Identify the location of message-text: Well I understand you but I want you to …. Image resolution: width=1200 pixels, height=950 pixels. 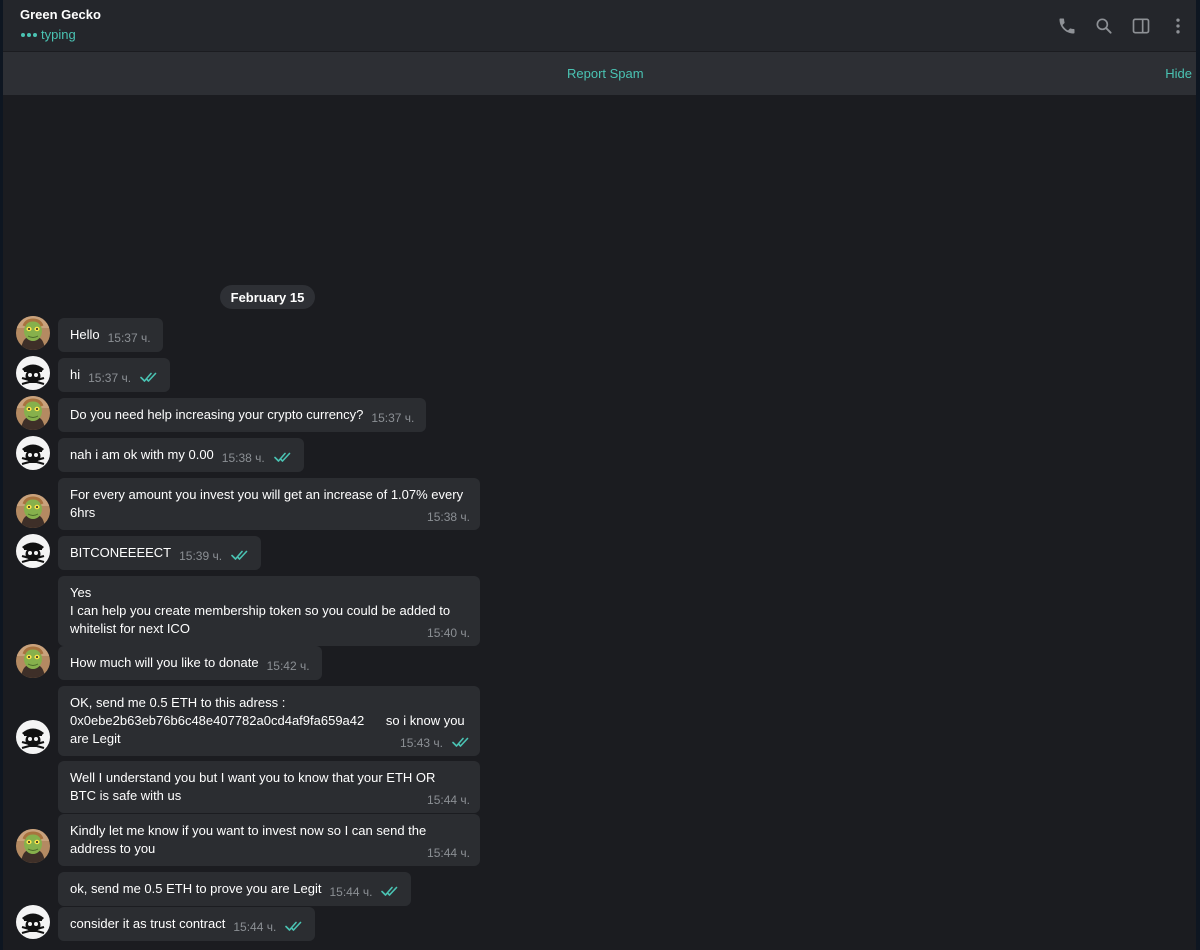
(253, 786).